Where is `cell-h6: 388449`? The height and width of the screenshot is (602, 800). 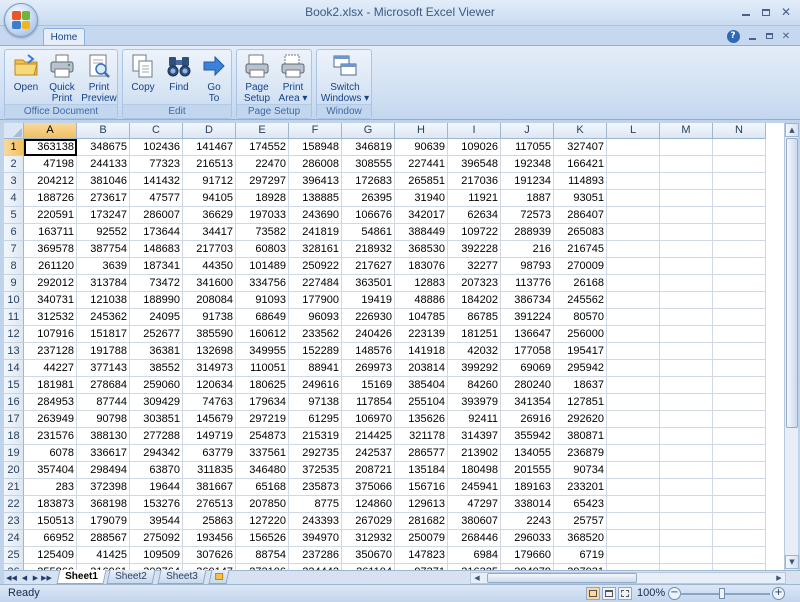 cell-h6: 388449 is located at coordinates (421, 232).